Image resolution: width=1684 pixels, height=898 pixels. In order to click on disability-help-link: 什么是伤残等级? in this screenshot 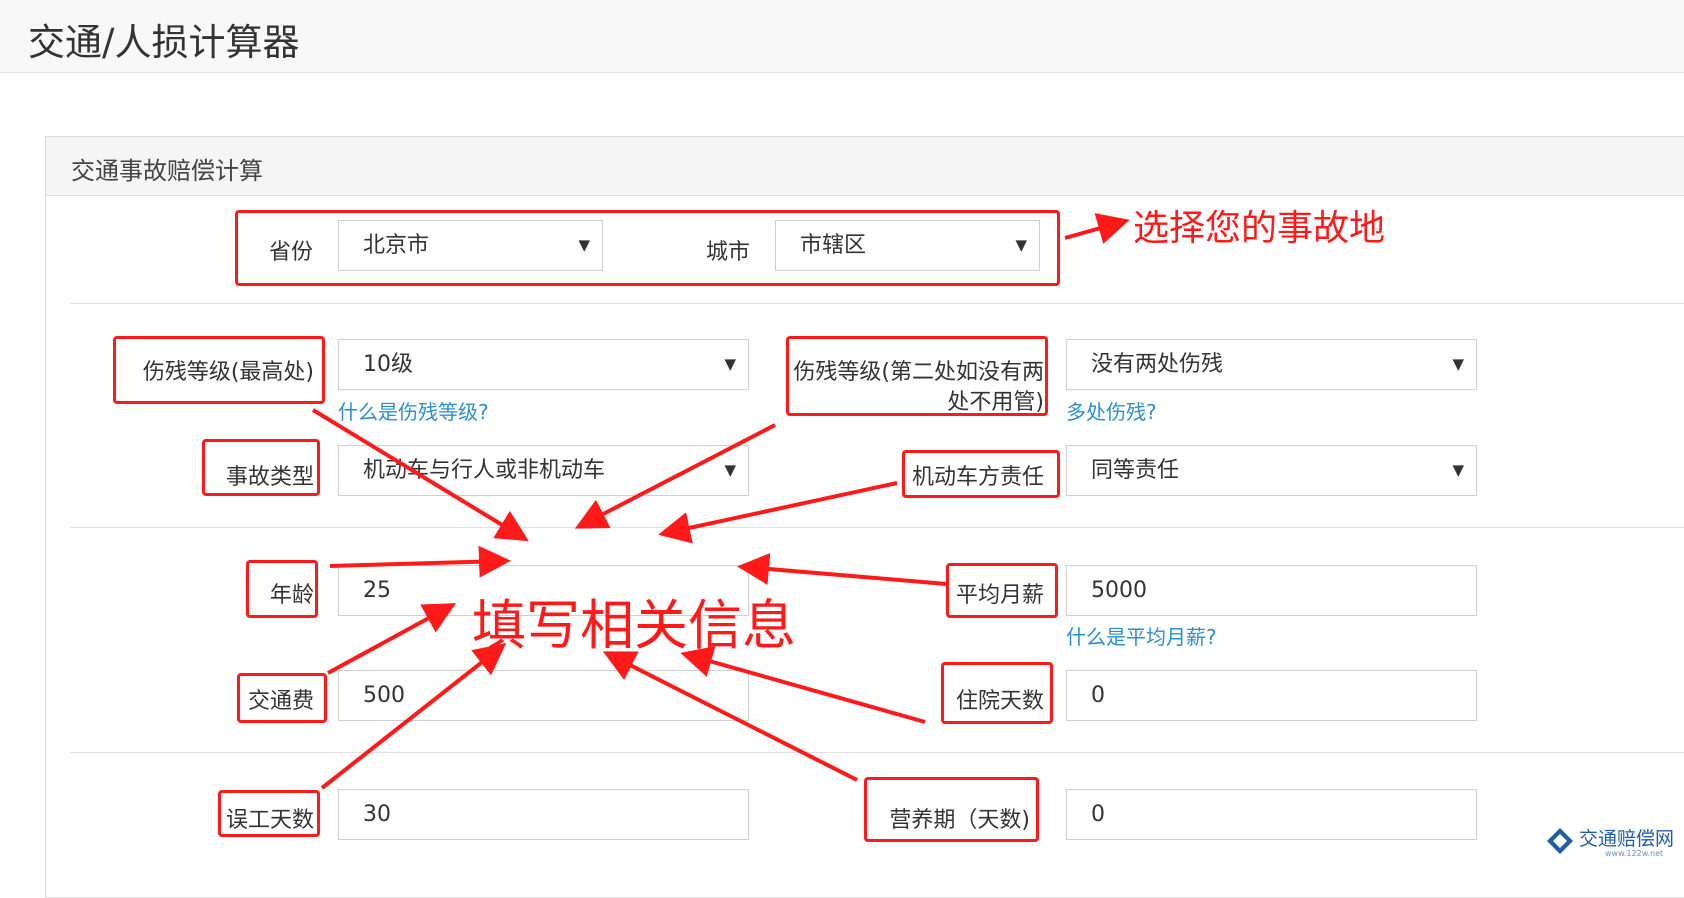, I will do `click(413, 410)`.